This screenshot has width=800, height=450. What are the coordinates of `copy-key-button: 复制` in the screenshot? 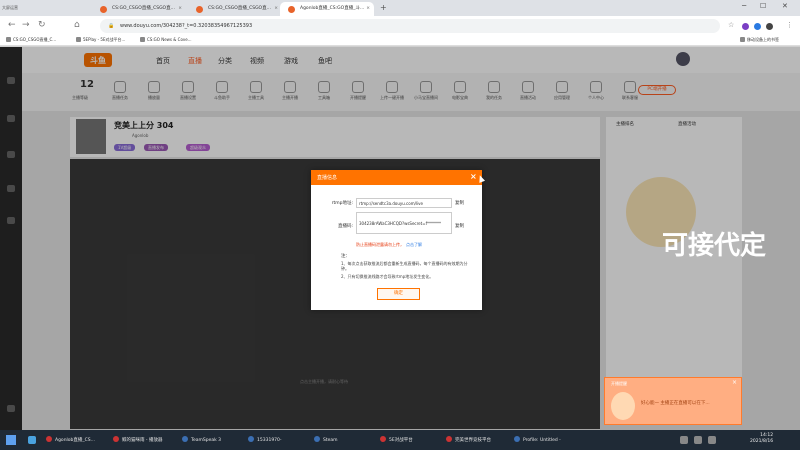 It's located at (459, 226).